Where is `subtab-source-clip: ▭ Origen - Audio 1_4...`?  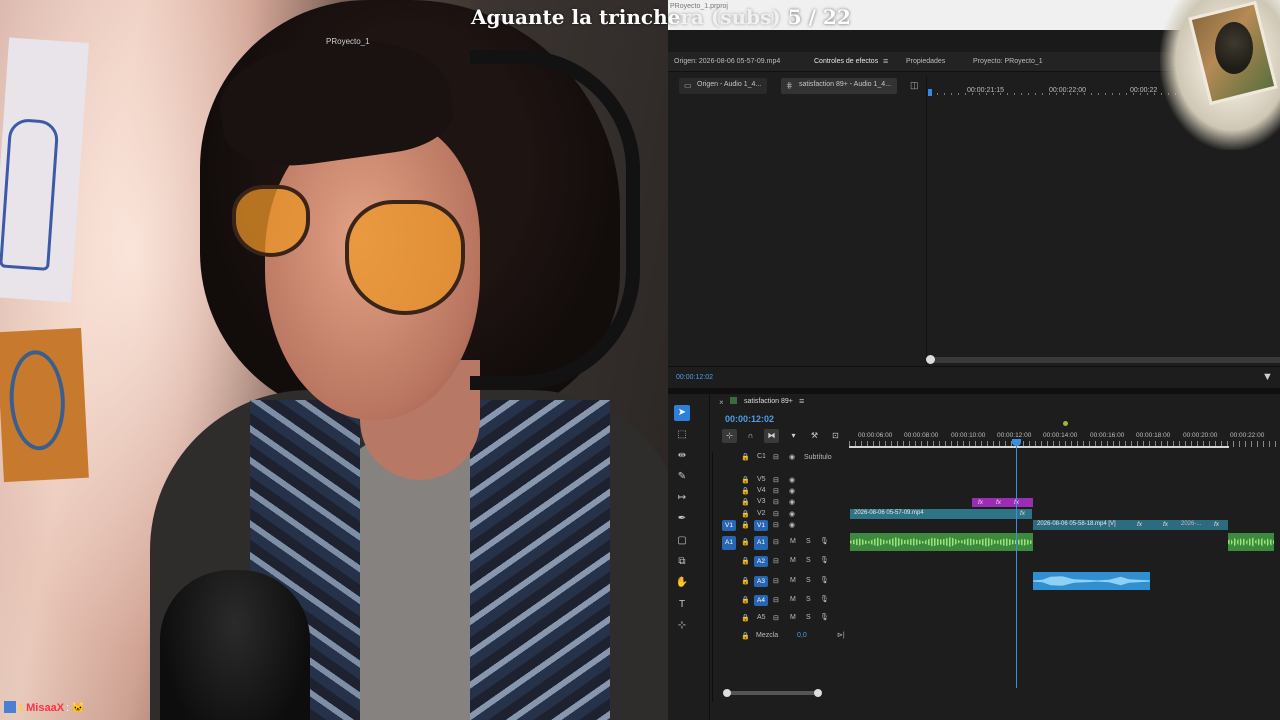
subtab-source-clip: ▭ Origen - Audio 1_4... is located at coordinates (723, 86).